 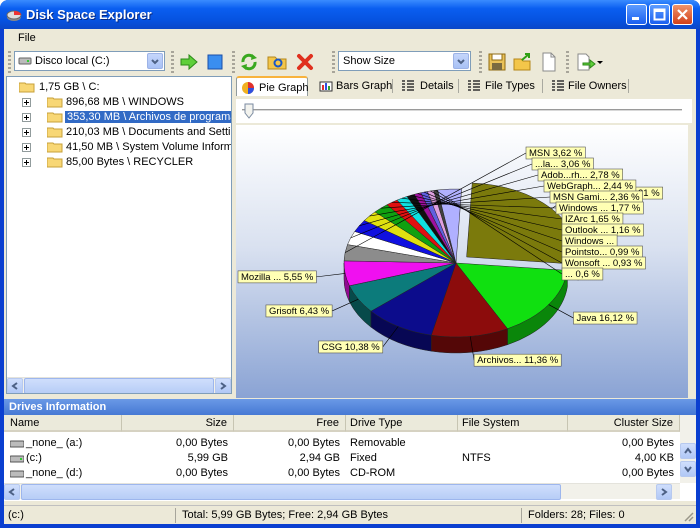 I want to click on tree-item: 896,68 MB \ WINDOWS, so click(x=119, y=102).